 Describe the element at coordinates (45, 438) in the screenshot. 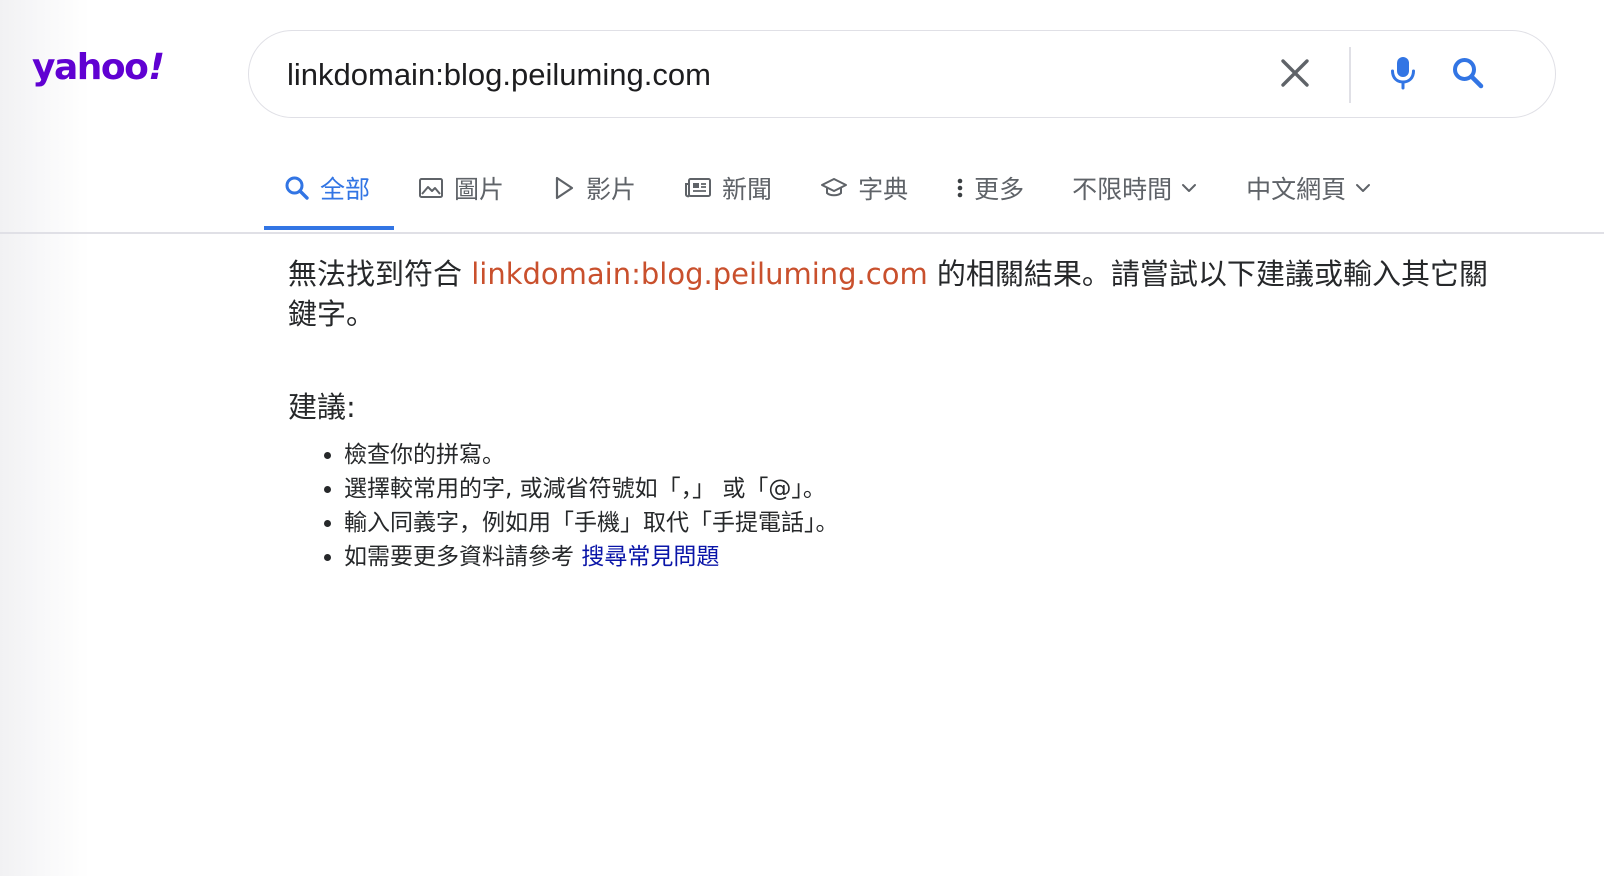

I see `left-edge-shadow` at that location.